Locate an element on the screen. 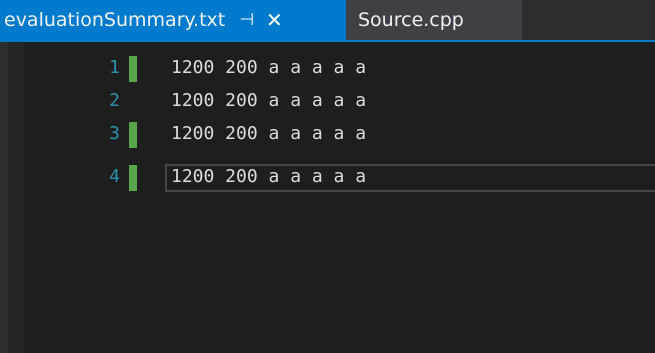  tab-source-cpp: Source.cpp is located at coordinates (434, 20).